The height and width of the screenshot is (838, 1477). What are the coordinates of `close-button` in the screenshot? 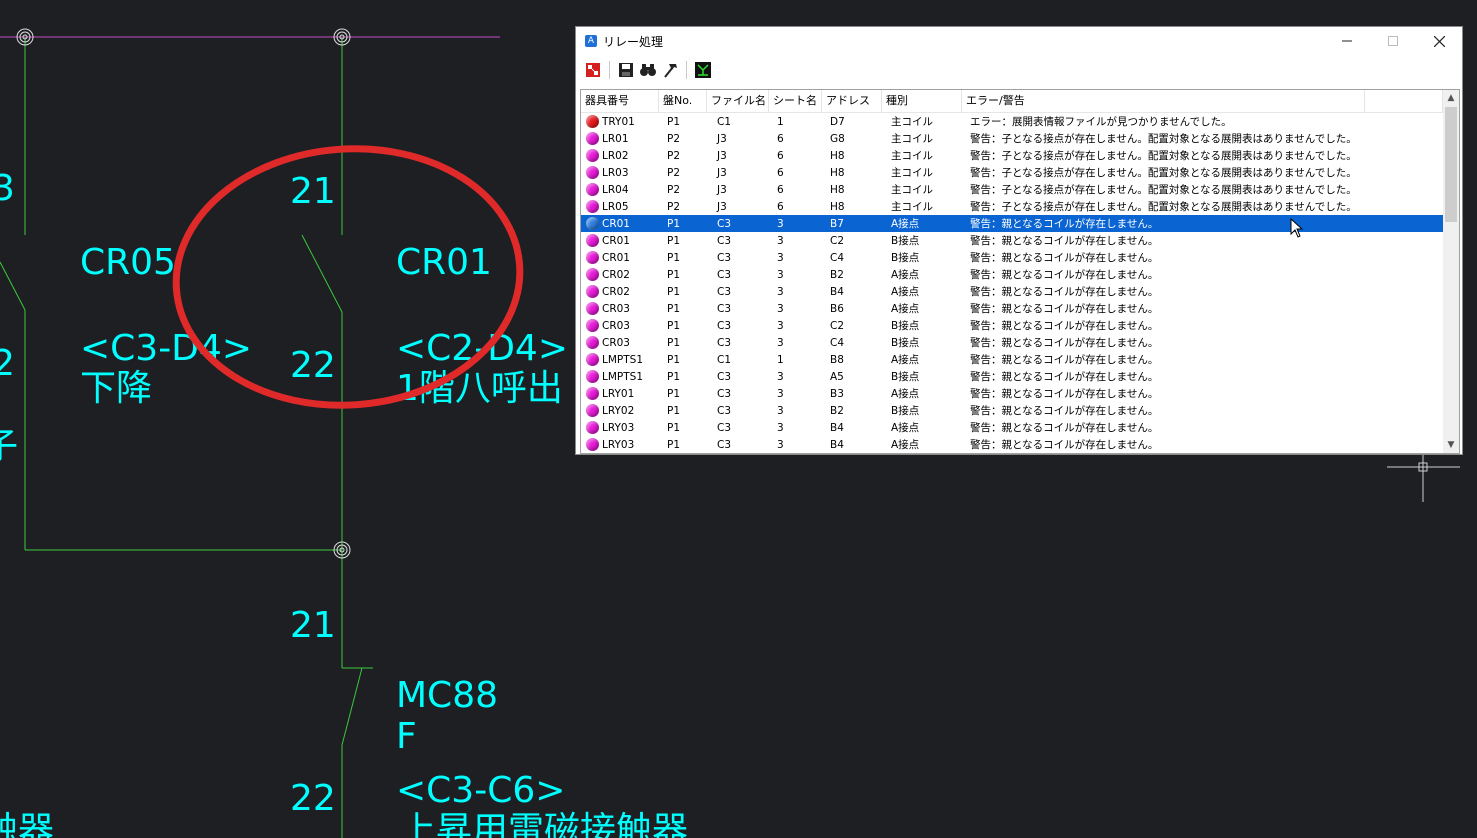 It's located at (1439, 41).